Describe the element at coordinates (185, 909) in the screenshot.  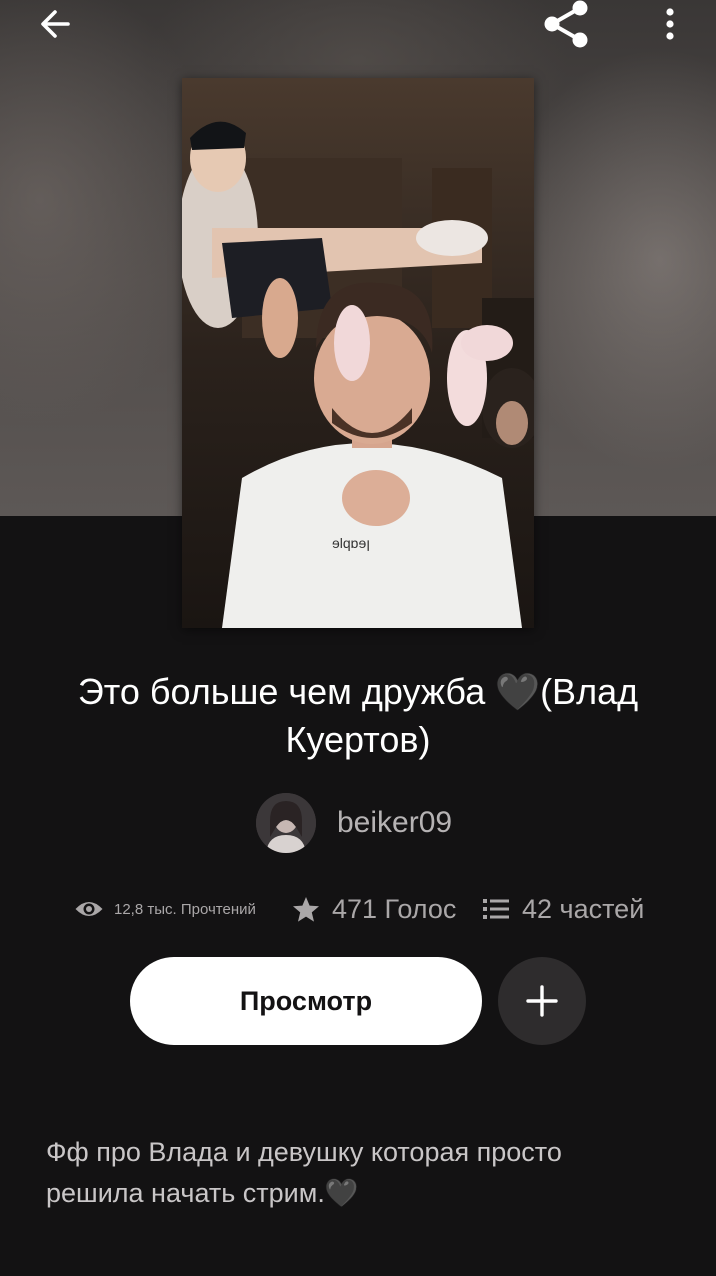
I see `reads-count: 12,8 тыс. Прочтений` at that location.